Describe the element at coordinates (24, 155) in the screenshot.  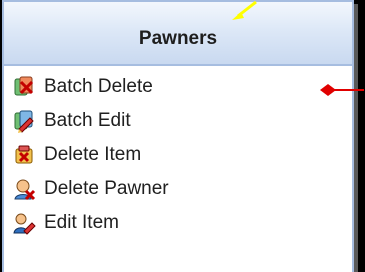
I see `delete-item-icon` at that location.